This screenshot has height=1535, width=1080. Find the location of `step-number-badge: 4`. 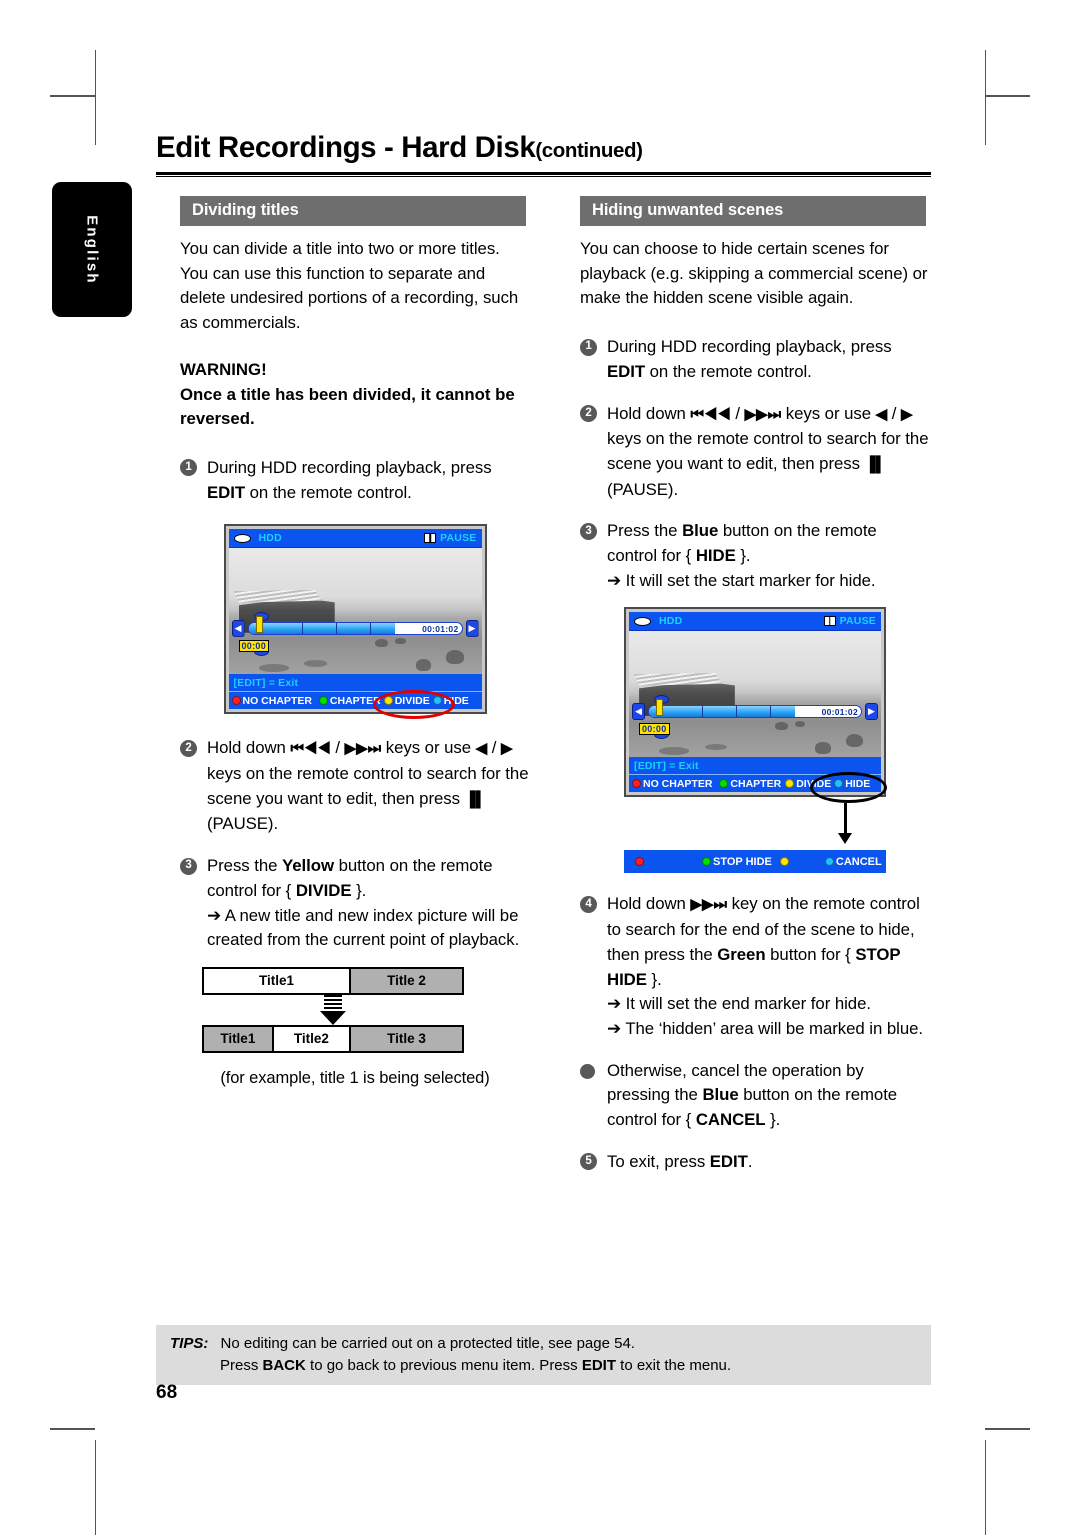

step-number-badge: 4 is located at coordinates (588, 904).